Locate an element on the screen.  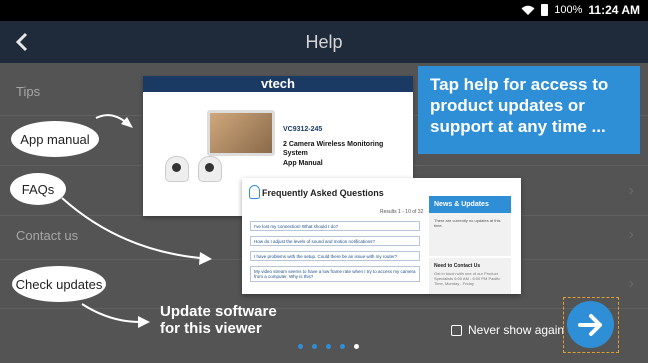
page-indicator is located at coordinates (328, 346).